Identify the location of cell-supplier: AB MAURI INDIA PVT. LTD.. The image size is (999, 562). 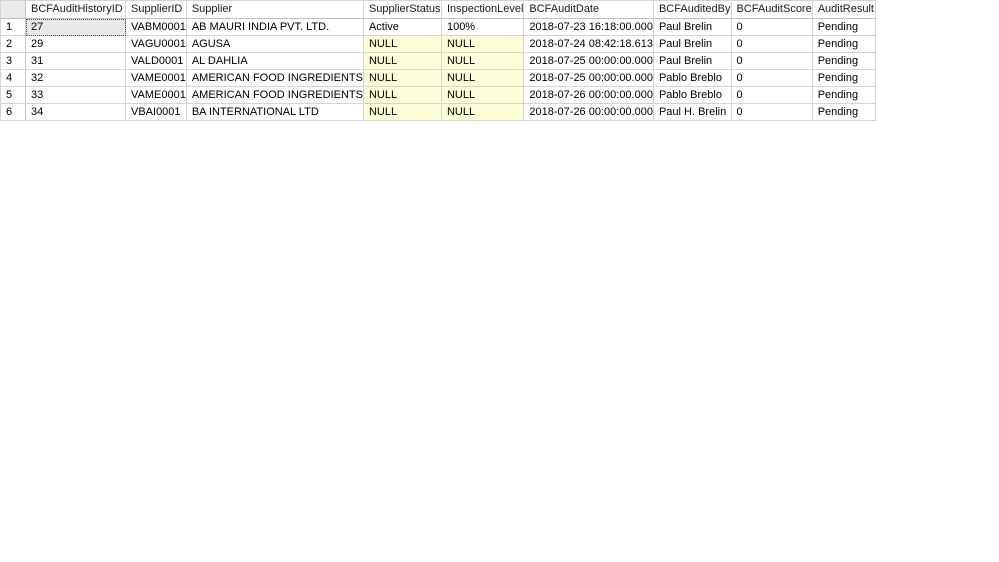
(275, 27).